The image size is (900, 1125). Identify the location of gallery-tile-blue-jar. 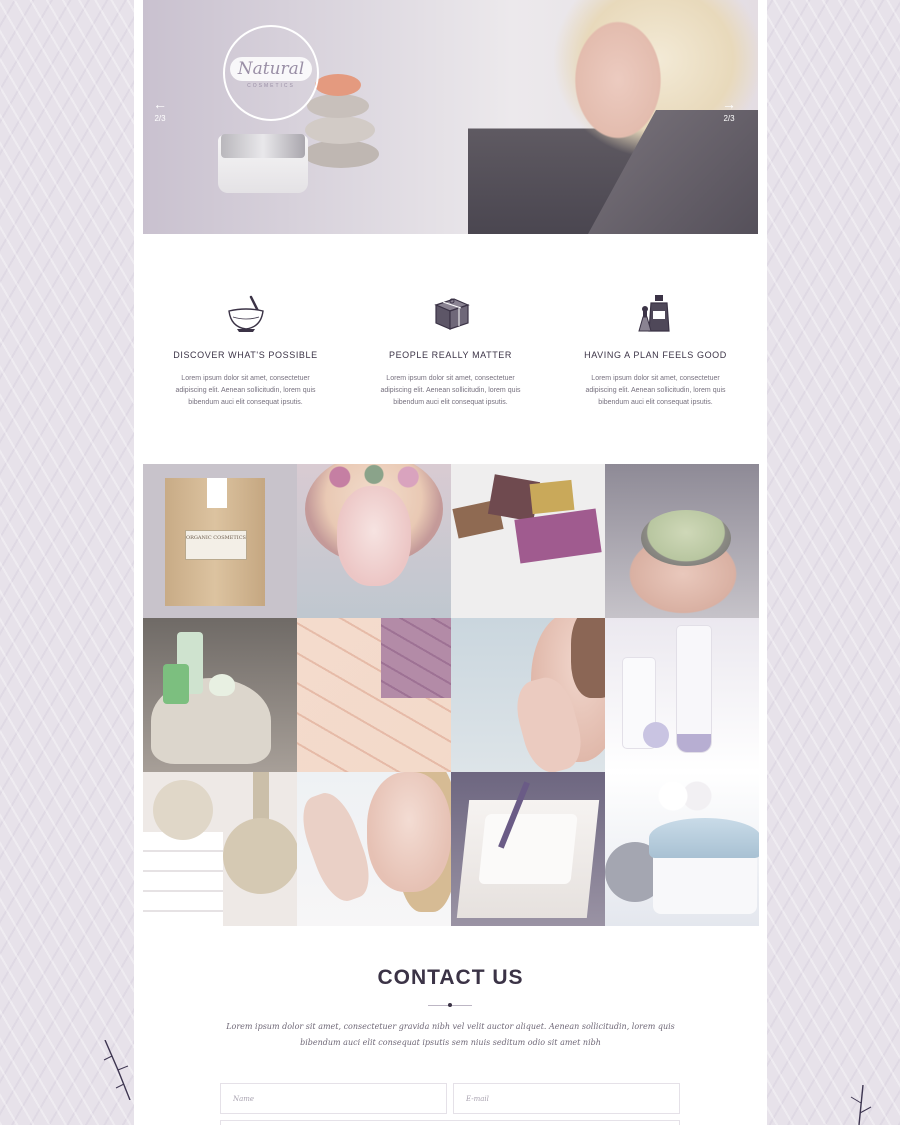
(682, 849).